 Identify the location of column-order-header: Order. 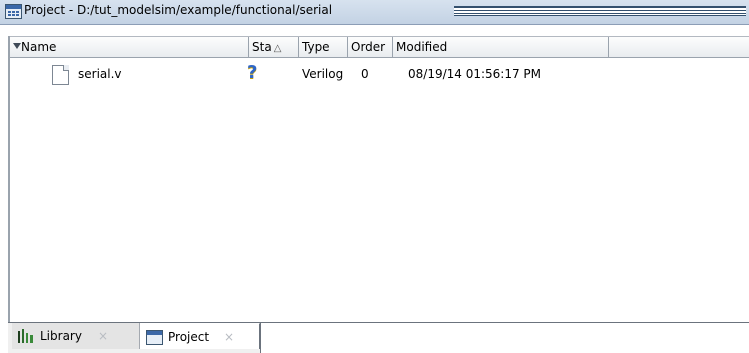
(370, 47).